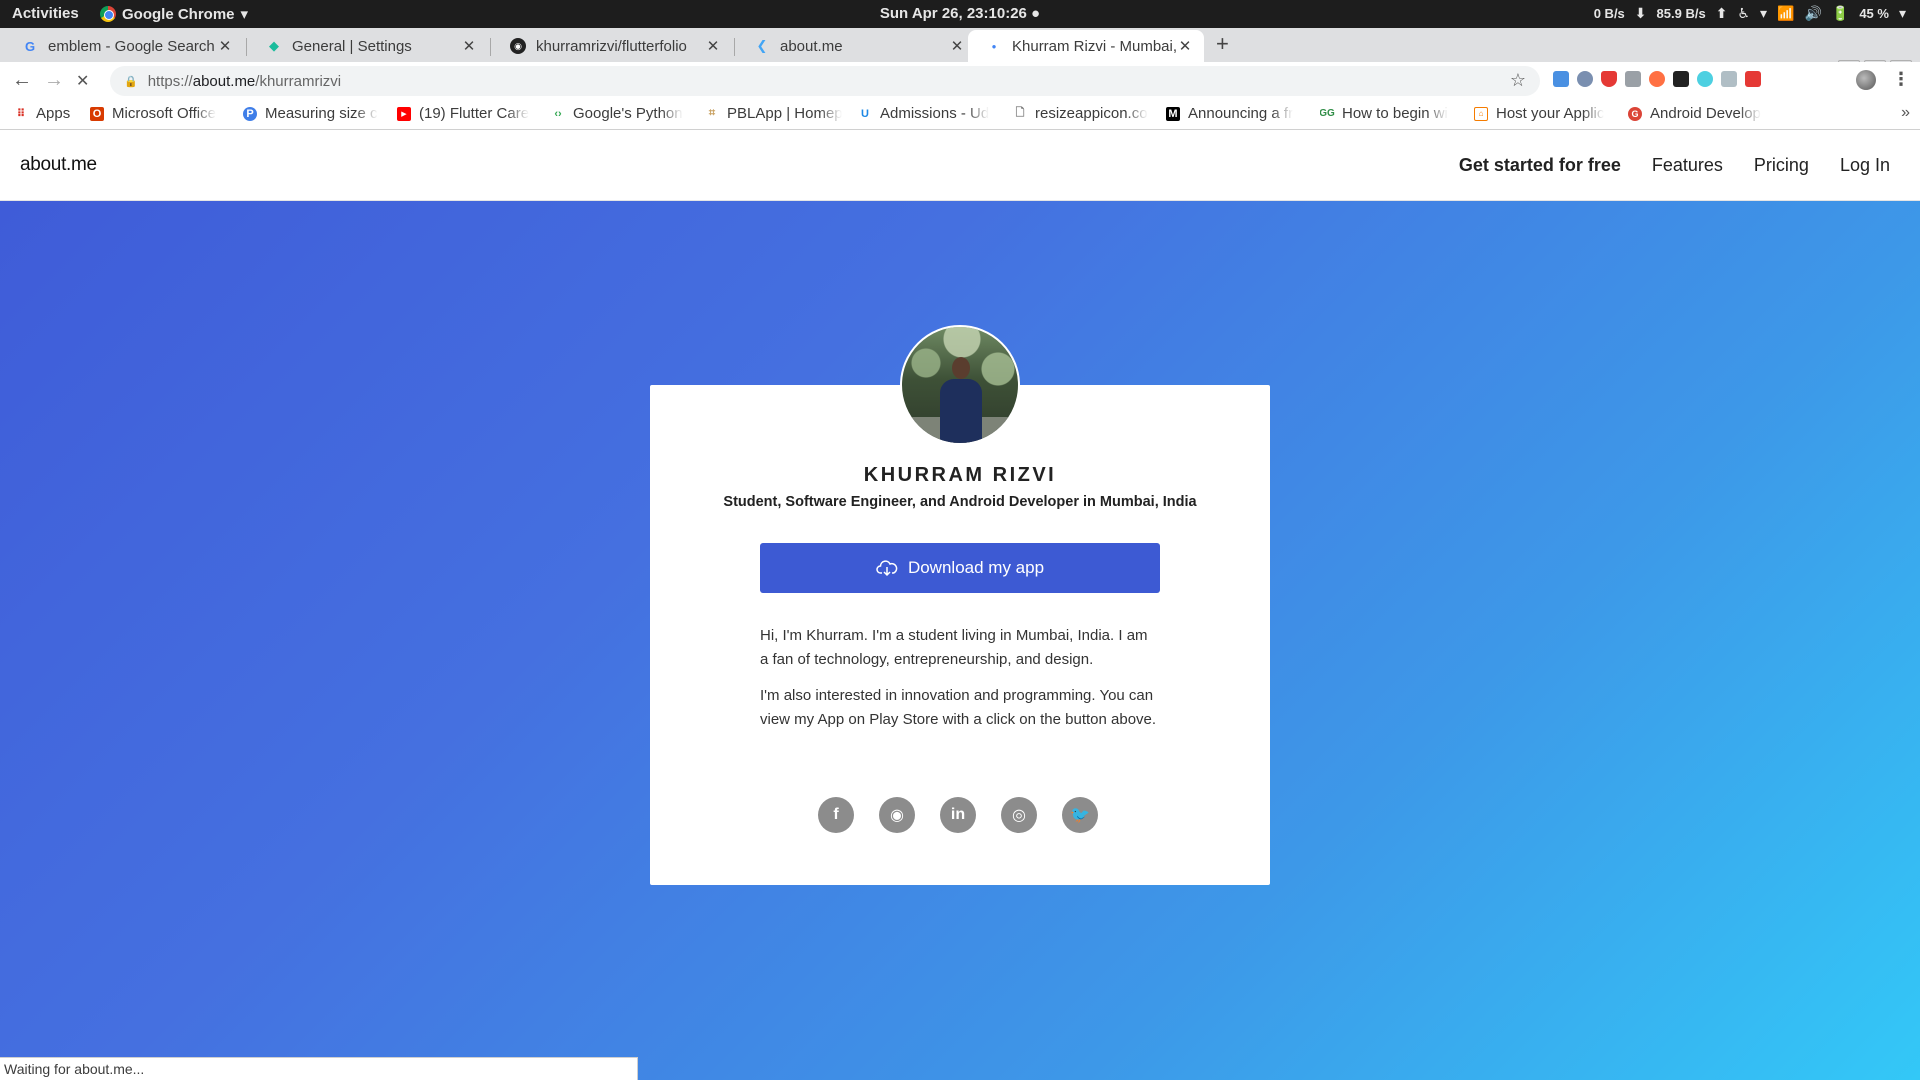  I want to click on stop-loading-icon: ✕, so click(82, 82).